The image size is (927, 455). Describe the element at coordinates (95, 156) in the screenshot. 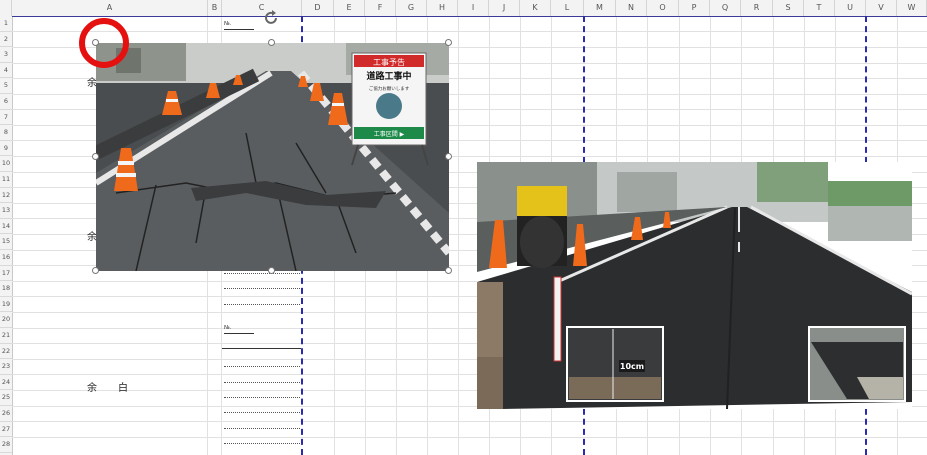

I see `resize-handle-left` at that location.